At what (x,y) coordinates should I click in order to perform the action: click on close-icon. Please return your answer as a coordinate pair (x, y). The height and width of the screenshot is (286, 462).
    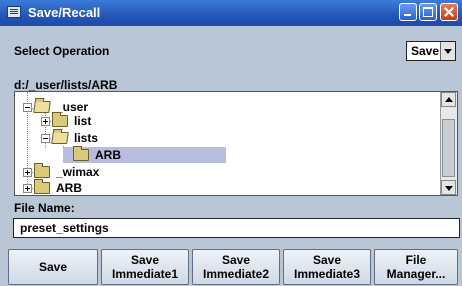
    Looking at the image, I should click on (449, 12).